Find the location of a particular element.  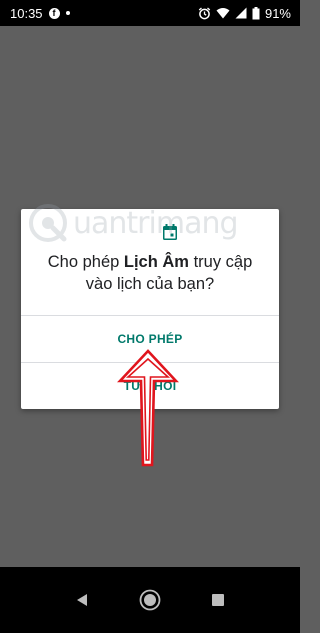

calendar-icon is located at coordinates (170, 232).